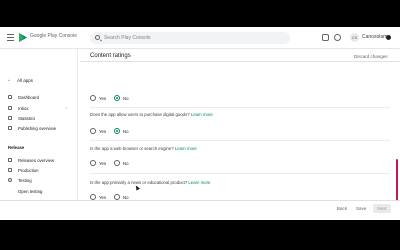 The image size is (400, 250). What do you see at coordinates (342, 208) in the screenshot?
I see `back-button: Back` at bounding box center [342, 208].